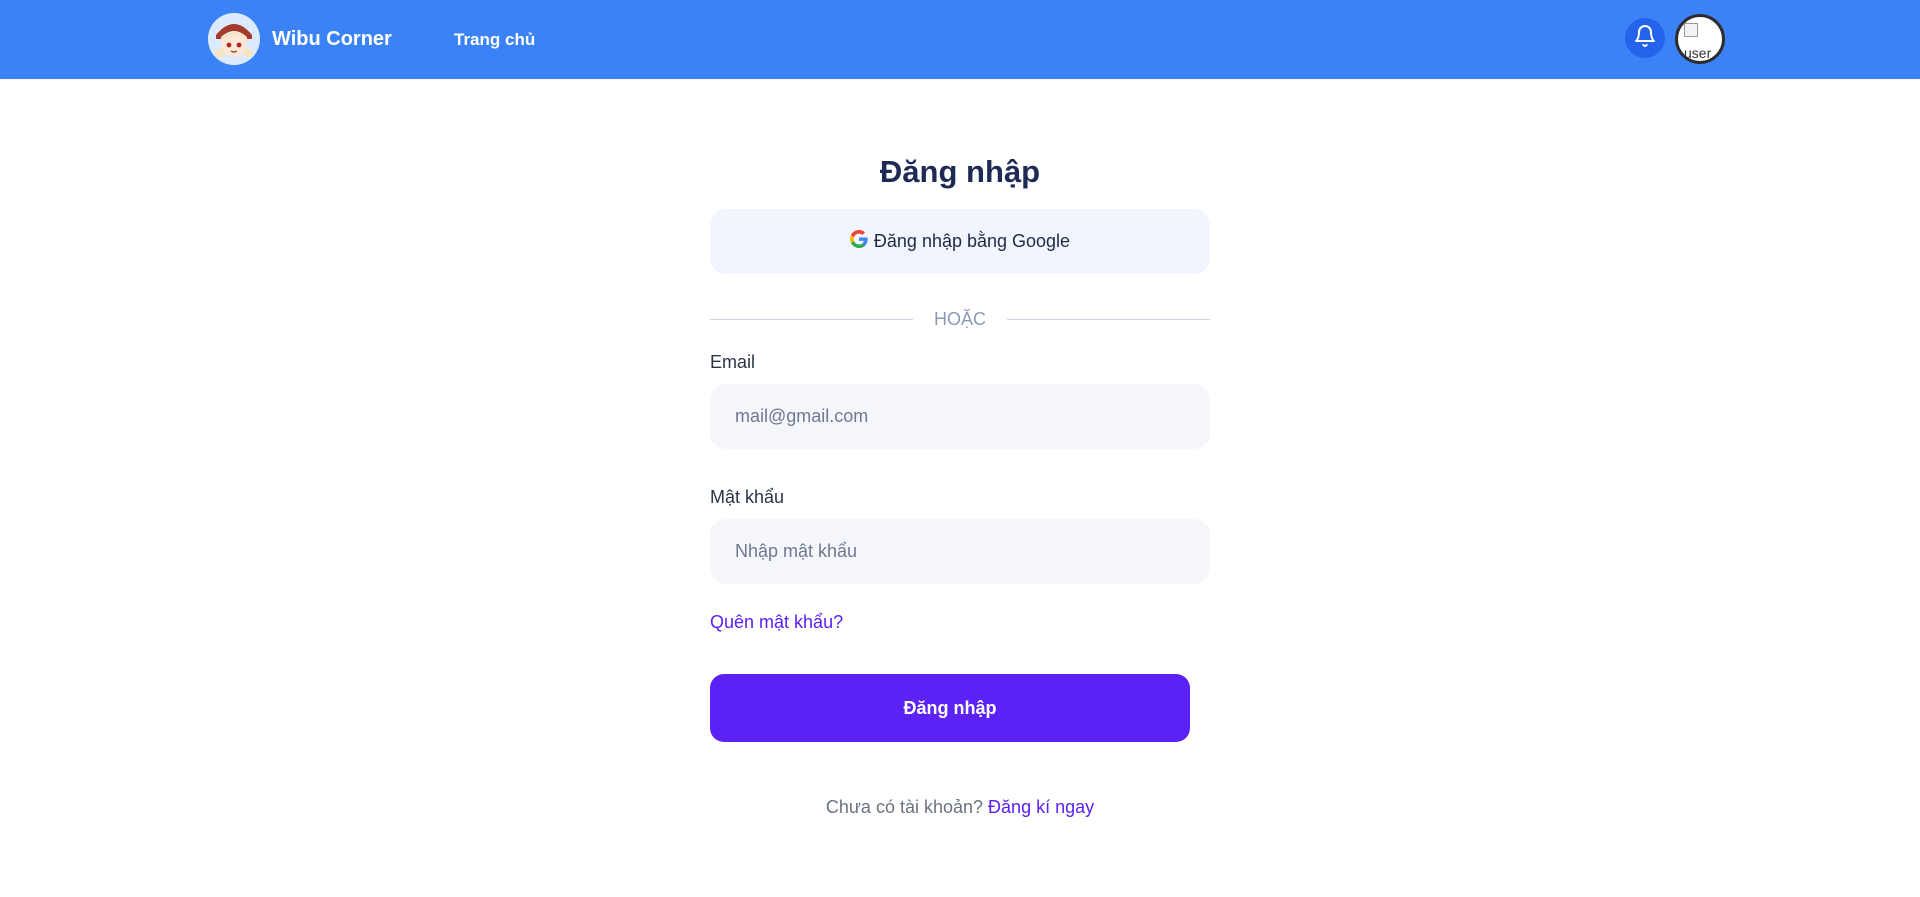 This screenshot has width=1920, height=897. Describe the element at coordinates (1691, 30) in the screenshot. I see `broken-image-icon` at that location.